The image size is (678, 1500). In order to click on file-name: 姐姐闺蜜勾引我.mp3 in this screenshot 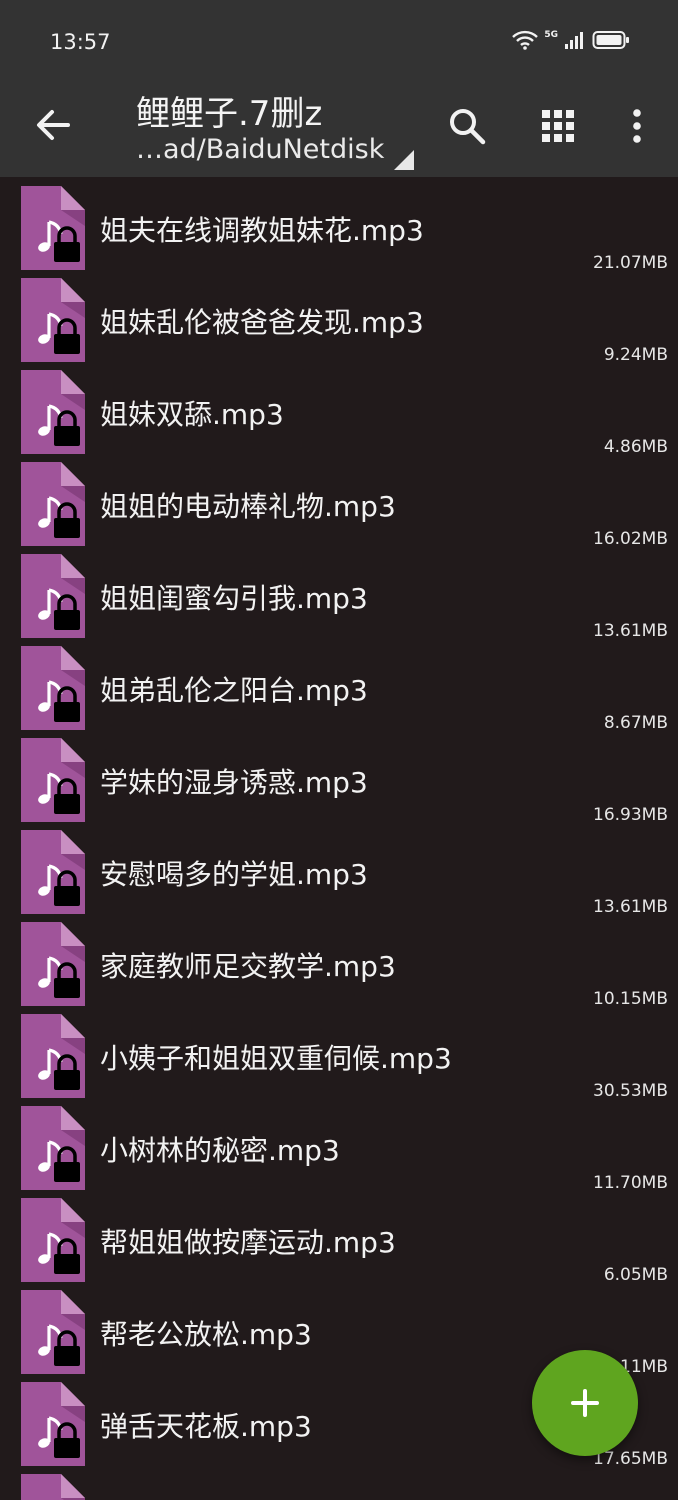, I will do `click(234, 598)`.